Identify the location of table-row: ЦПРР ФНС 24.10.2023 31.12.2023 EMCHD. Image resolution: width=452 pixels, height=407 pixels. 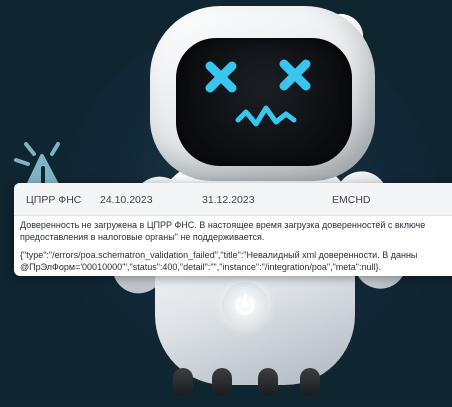
(233, 199).